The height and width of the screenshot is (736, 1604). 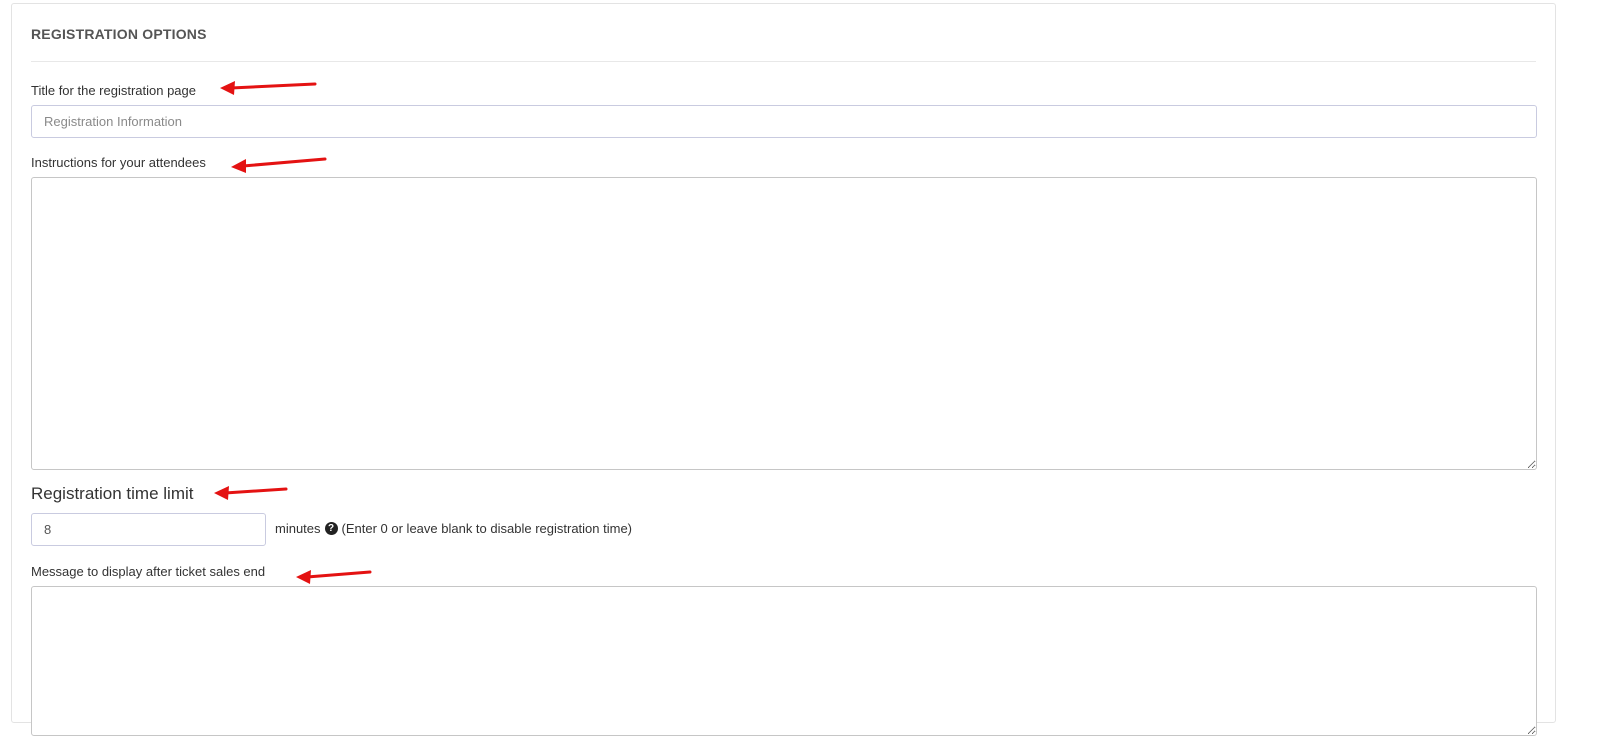 I want to click on page-title-input, so click(x=784, y=121).